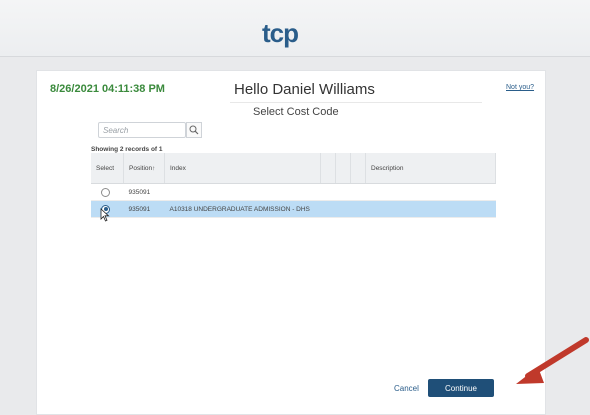 The image size is (590, 415). I want to click on cell-index, so click(242, 192).